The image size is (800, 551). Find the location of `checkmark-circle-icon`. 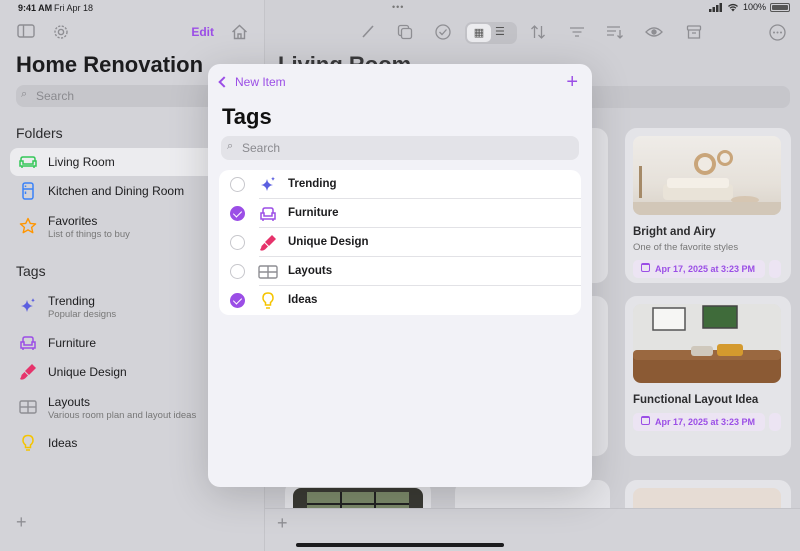

checkmark-circle-icon is located at coordinates (443, 32).